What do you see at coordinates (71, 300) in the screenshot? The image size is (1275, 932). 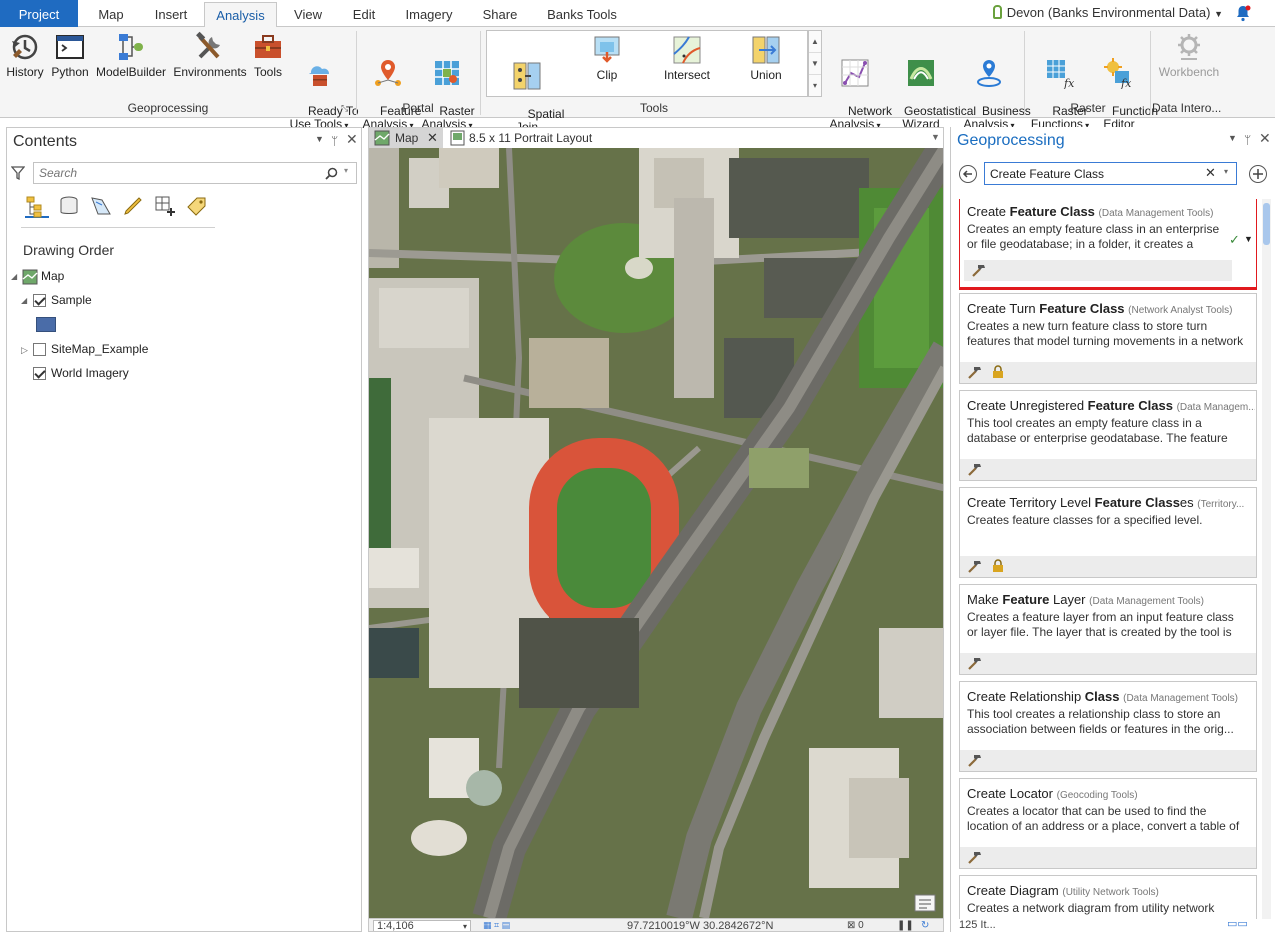 I see `layer-sample: Sample` at bounding box center [71, 300].